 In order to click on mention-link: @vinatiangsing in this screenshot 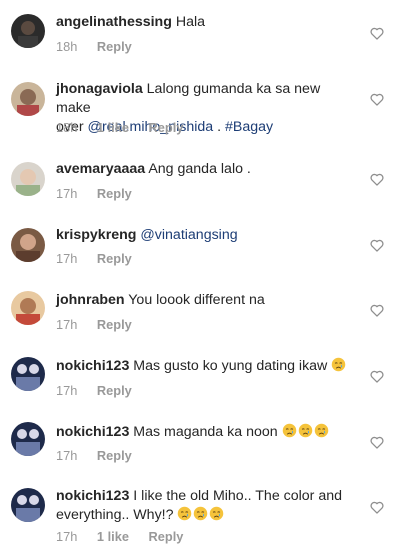, I will do `click(188, 235)`.